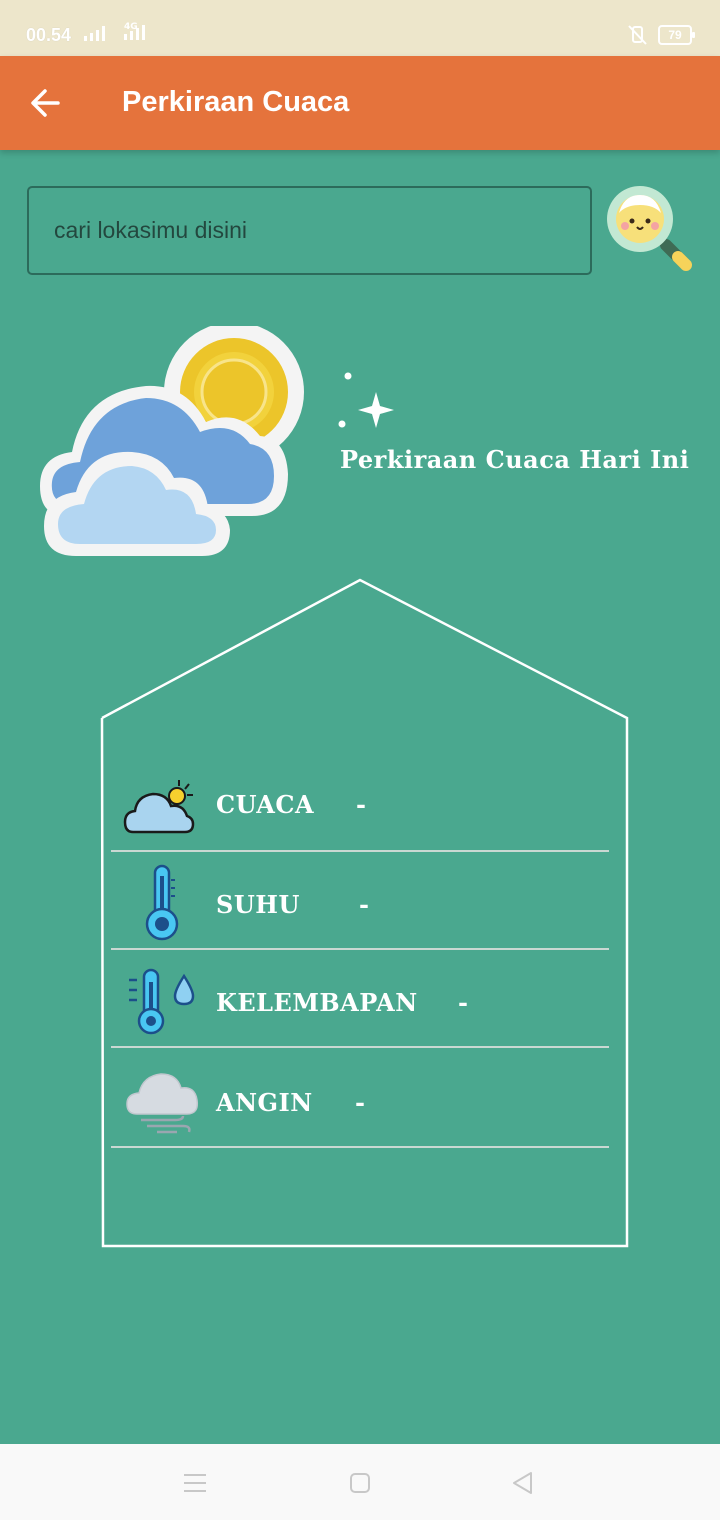 The image size is (720, 1520). I want to click on sparkle-icon, so click(366, 400).